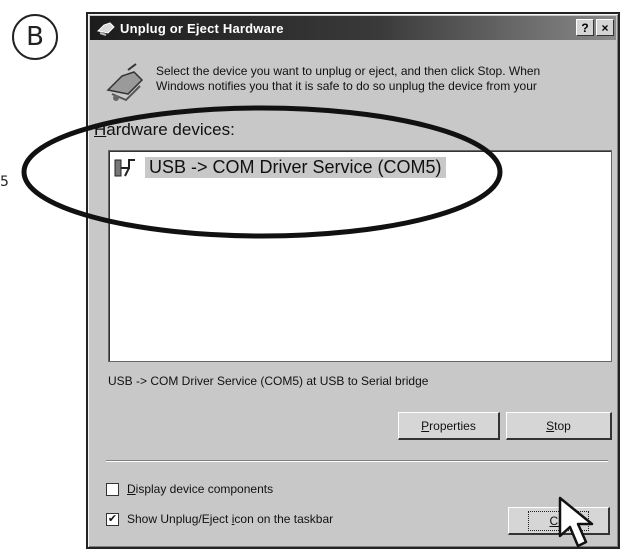 The width and height of the screenshot is (624, 553). I want to click on stop-button: Stop, so click(559, 426).